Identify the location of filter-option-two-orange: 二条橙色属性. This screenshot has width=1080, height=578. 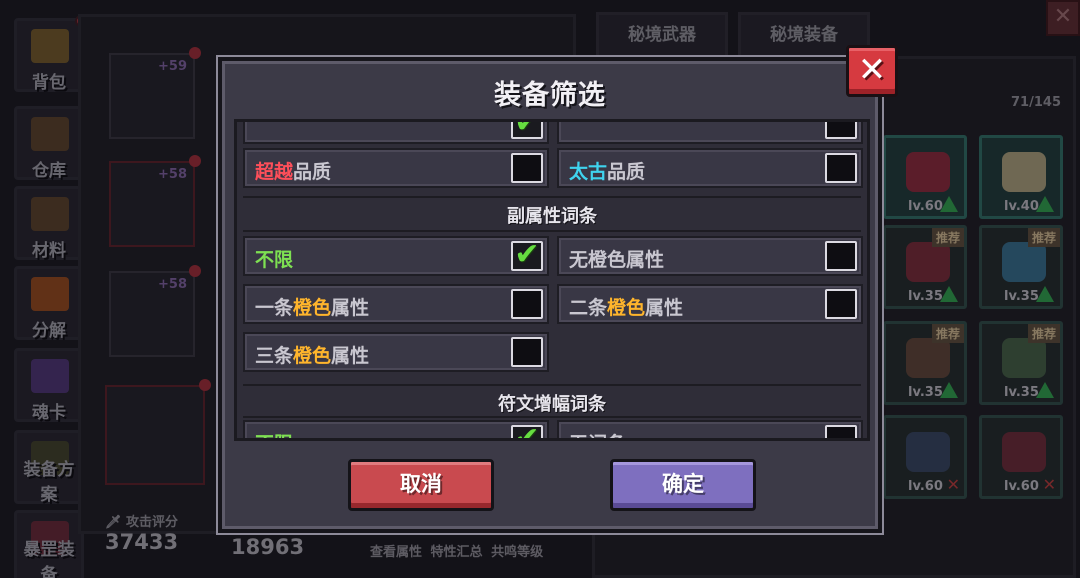
(710, 304).